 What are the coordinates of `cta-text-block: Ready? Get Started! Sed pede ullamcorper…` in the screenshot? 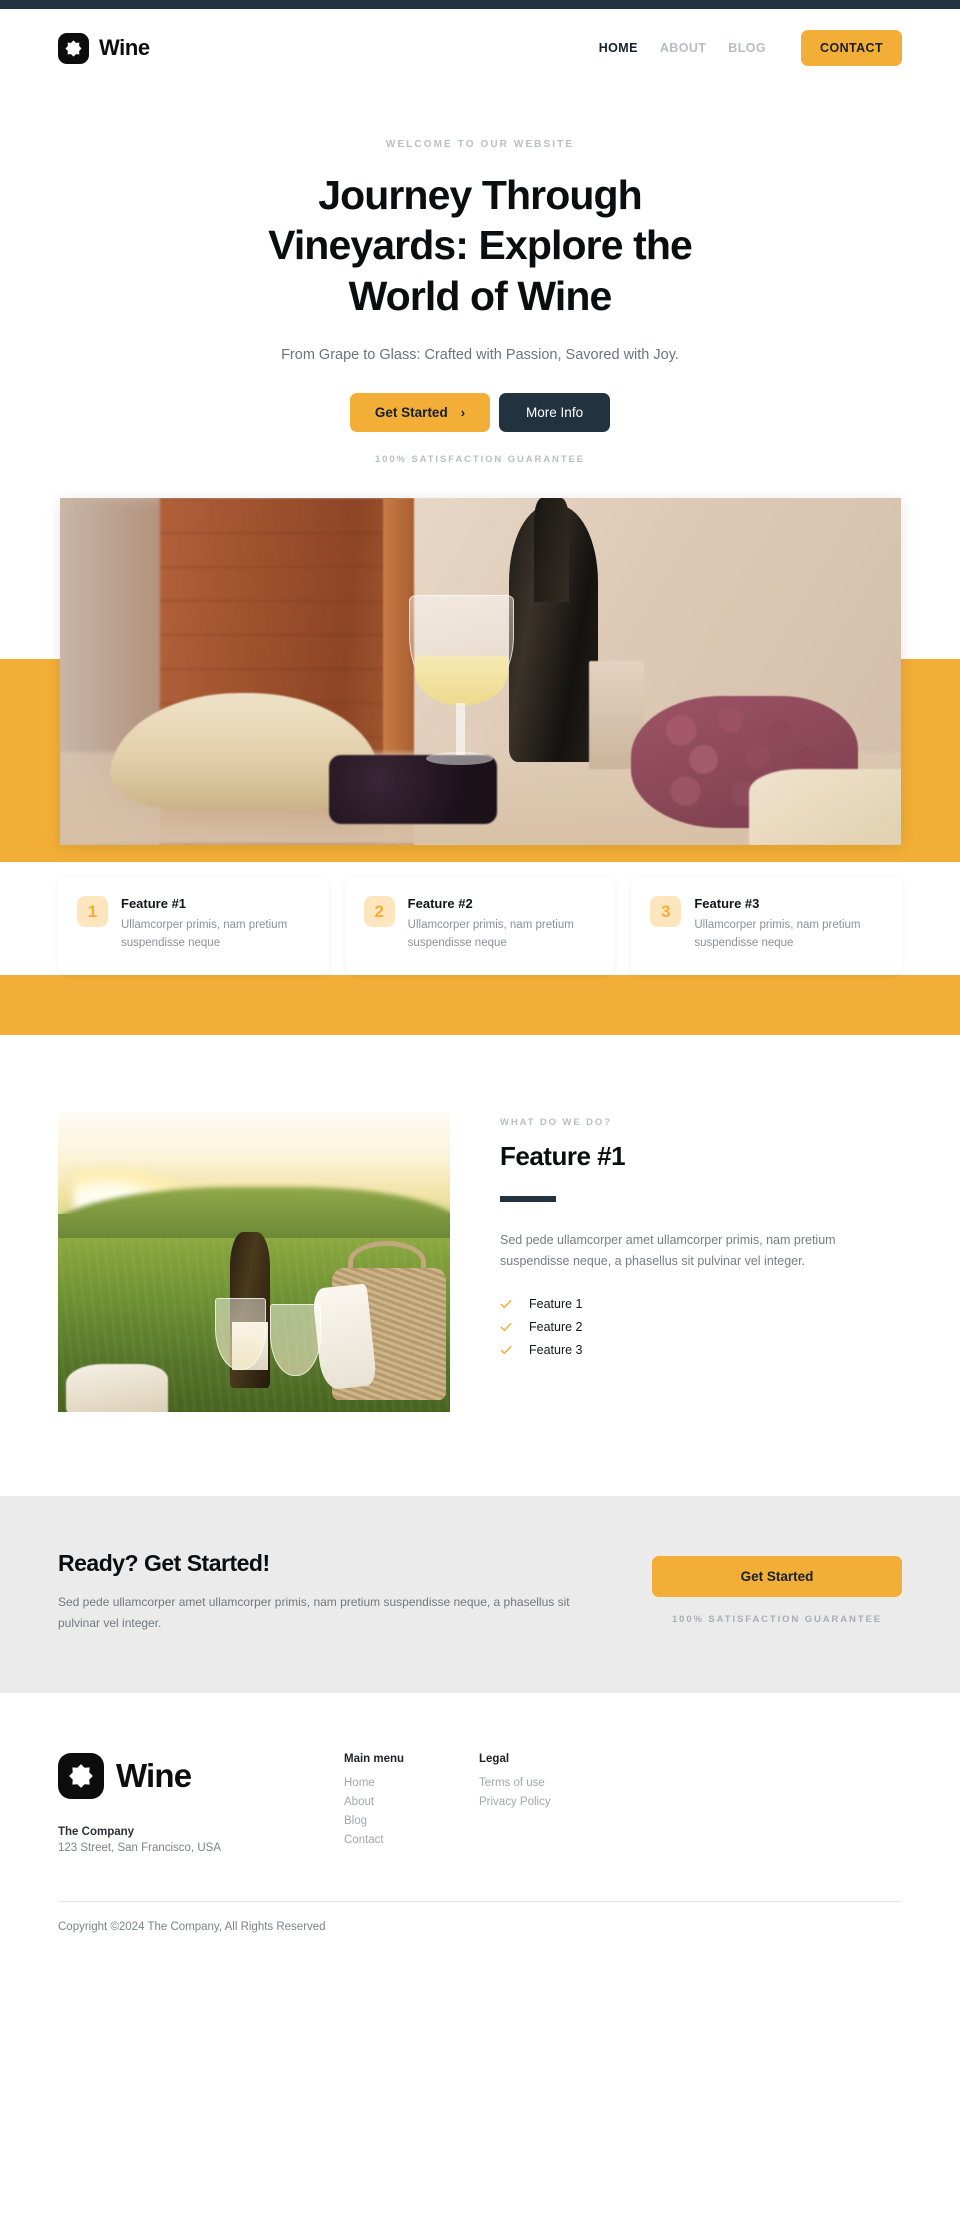 It's located at (335, 1591).